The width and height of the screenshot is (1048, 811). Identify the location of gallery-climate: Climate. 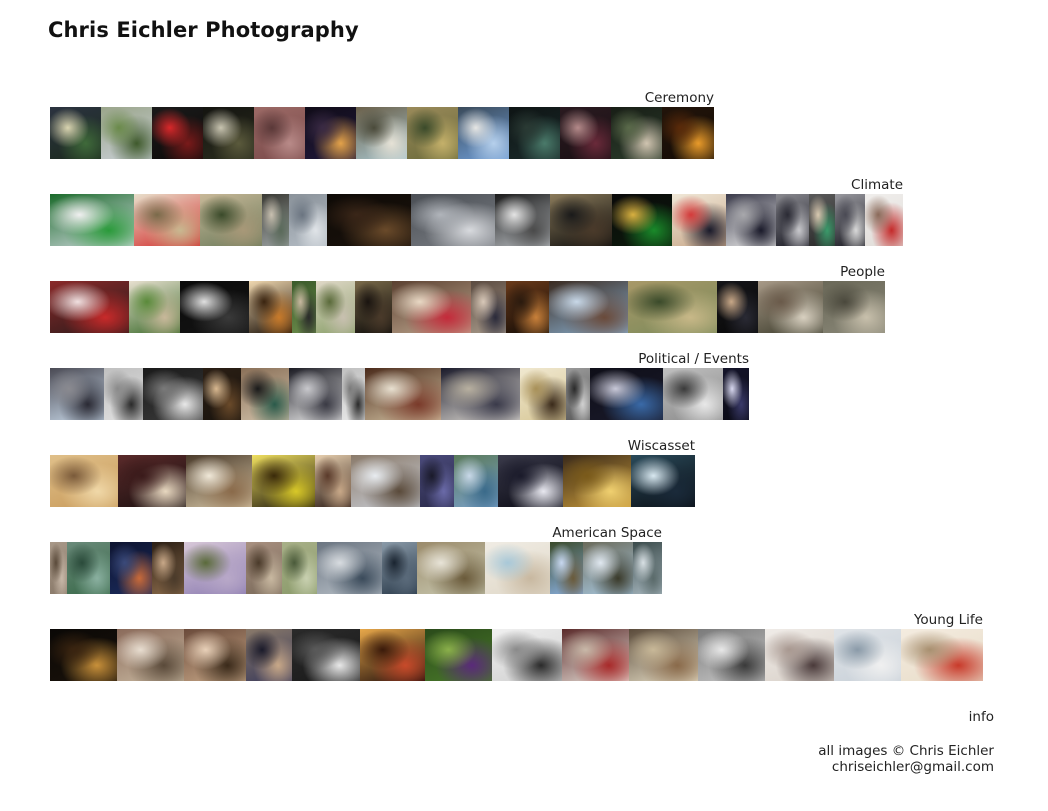
(476, 212).